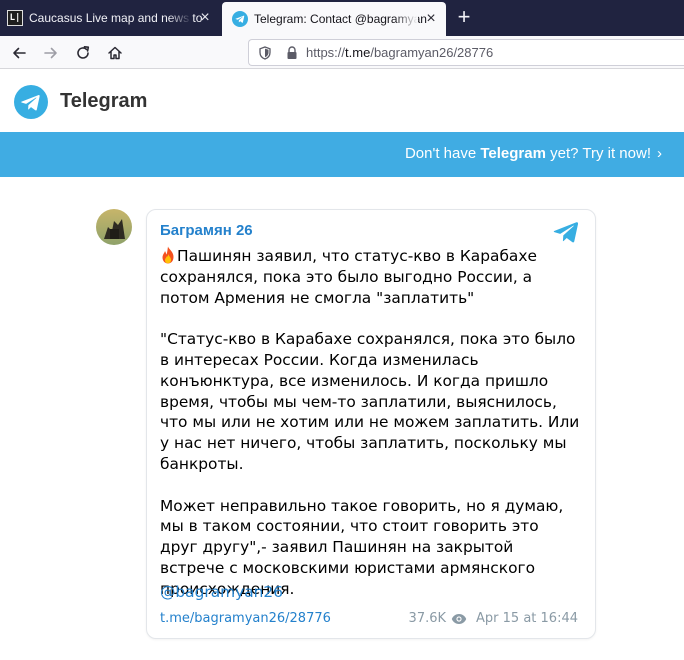 The height and width of the screenshot is (660, 684). What do you see at coordinates (459, 618) in the screenshot?
I see `eye-icon` at bounding box center [459, 618].